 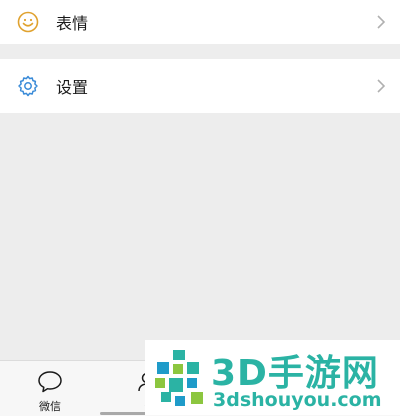 I want to click on watermark-logo-icon, so click(x=179, y=378).